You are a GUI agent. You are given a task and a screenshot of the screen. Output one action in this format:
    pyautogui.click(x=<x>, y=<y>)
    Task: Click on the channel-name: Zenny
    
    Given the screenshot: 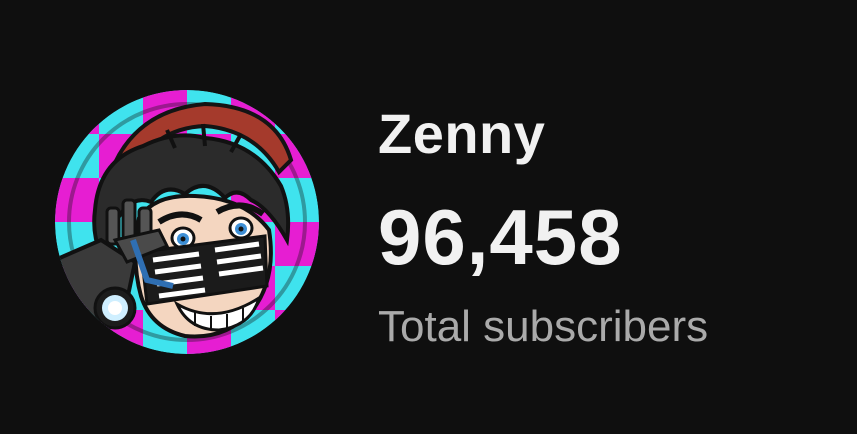 What is the action you would take?
    pyautogui.click(x=461, y=134)
    